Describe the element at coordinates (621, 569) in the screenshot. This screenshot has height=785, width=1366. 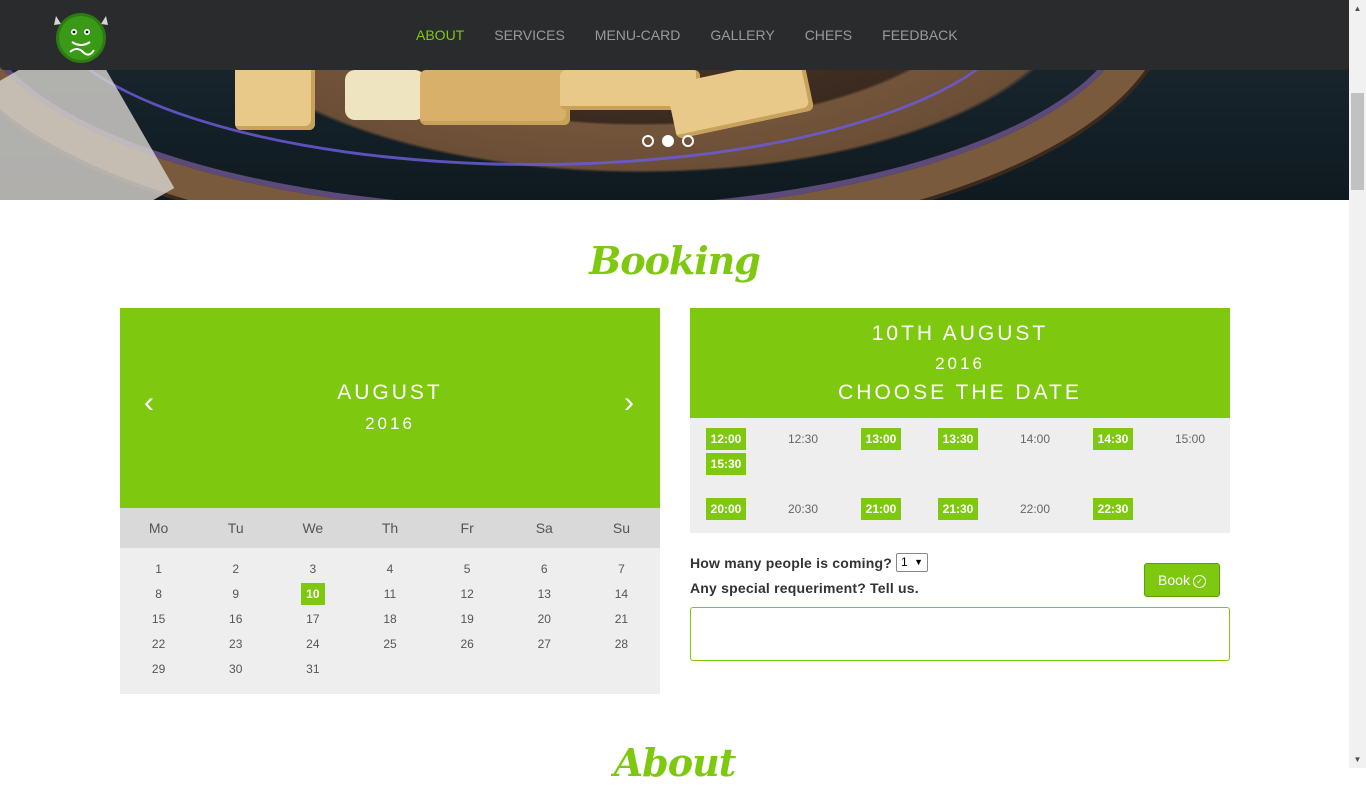
I see `calendar-day: 7` at that location.